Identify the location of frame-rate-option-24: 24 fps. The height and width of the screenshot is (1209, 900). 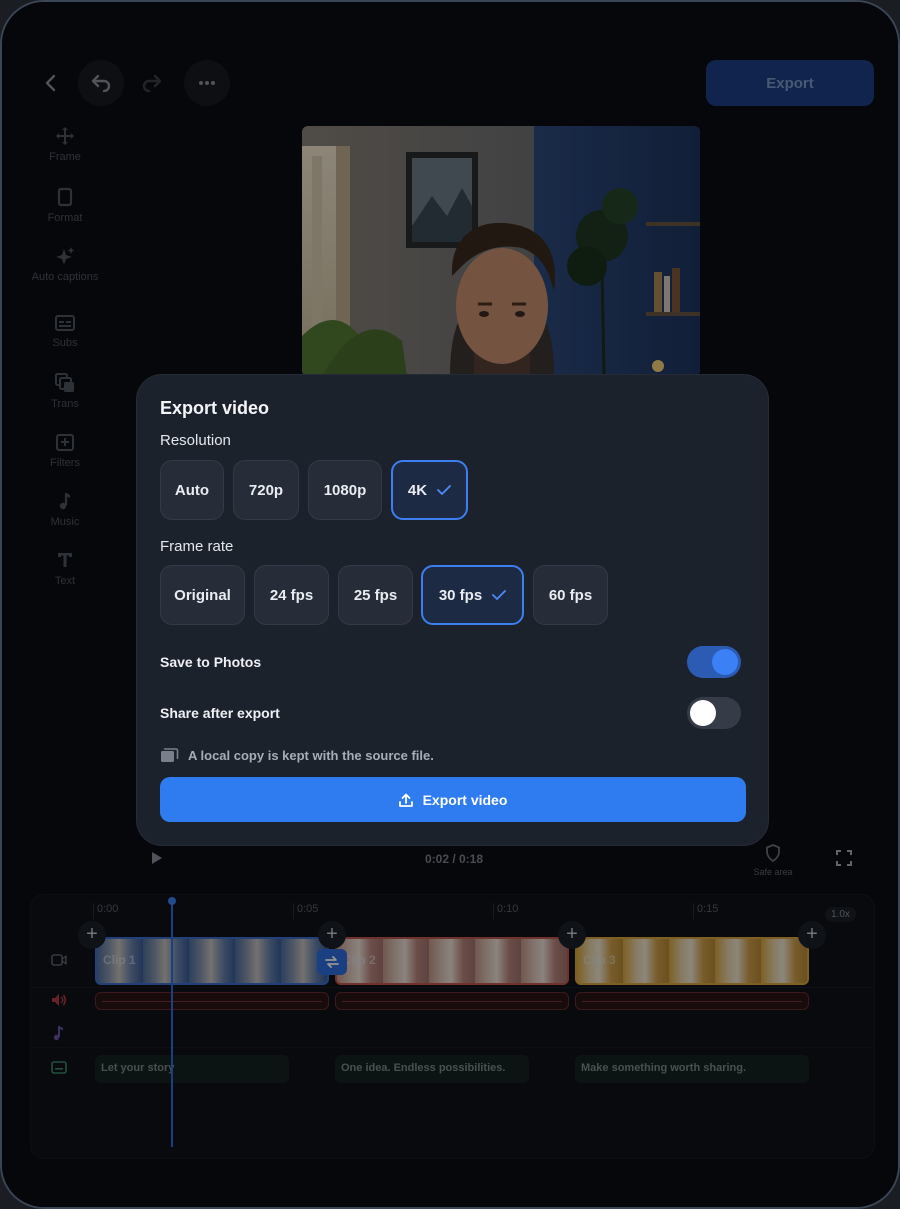
(291, 595).